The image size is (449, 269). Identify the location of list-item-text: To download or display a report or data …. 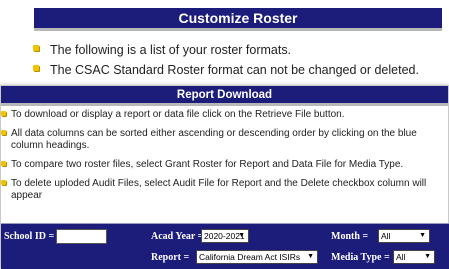
(178, 114).